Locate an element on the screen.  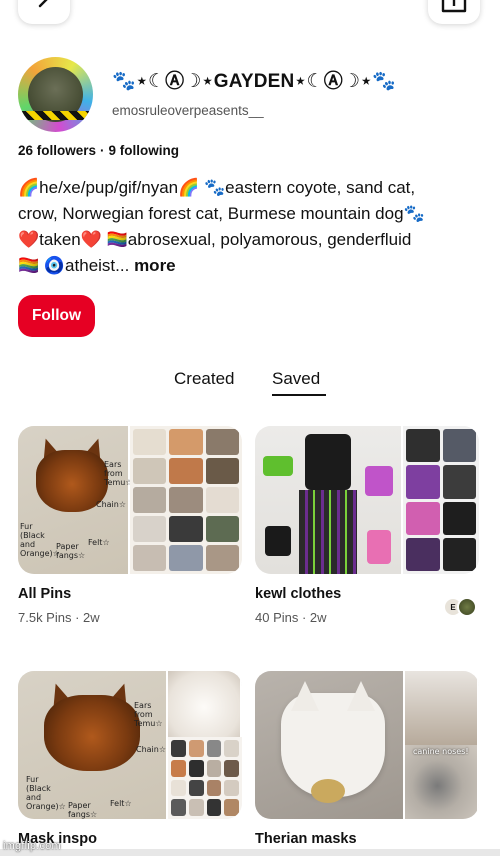
cover-image-white-mask is located at coordinates (205, 704).